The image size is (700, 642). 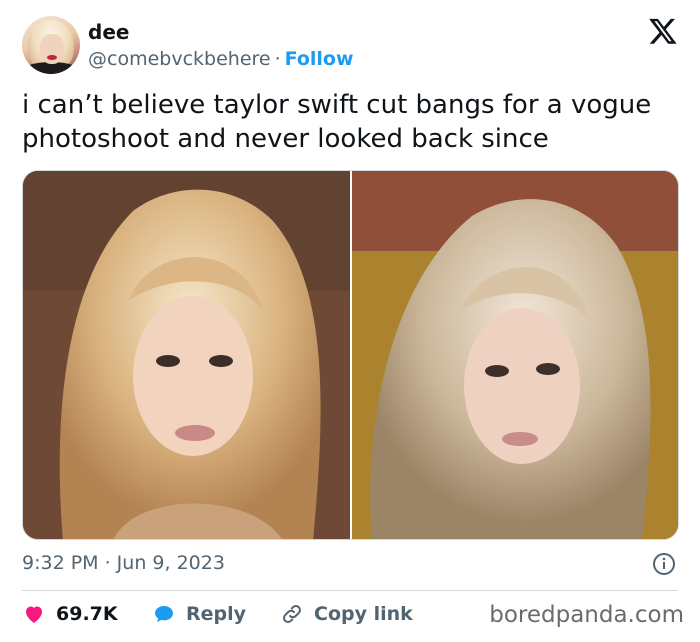 What do you see at coordinates (123, 563) in the screenshot?
I see `tweet-timestamp: 9:32 PM · Jun 9, 2023` at bounding box center [123, 563].